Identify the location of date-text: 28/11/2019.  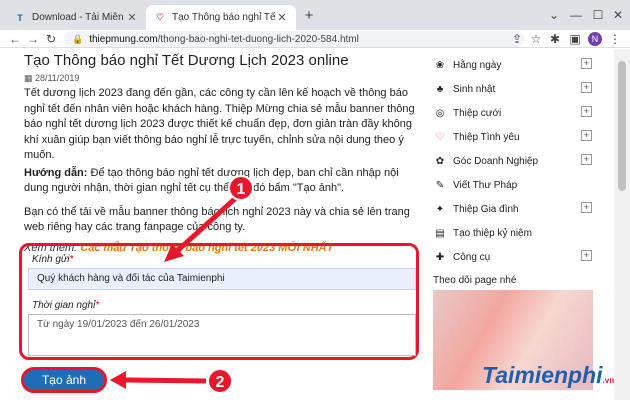
(57, 78).